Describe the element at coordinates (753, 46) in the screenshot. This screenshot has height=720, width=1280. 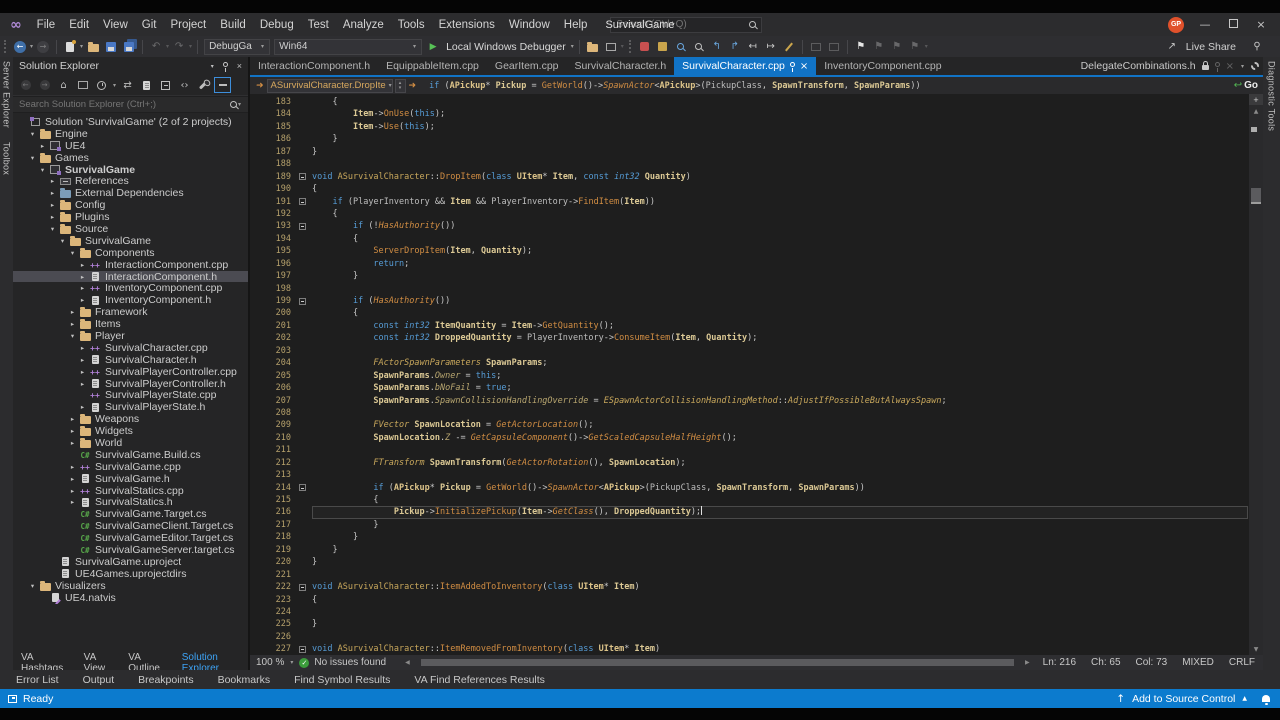
I see `va-navigate-back-button: ↤` at that location.